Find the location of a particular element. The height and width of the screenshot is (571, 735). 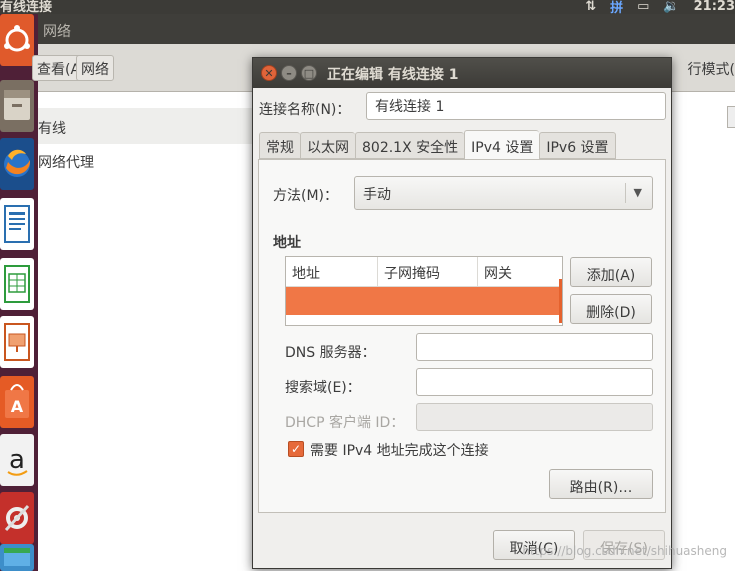

battery-icon: ▭ is located at coordinates (643, 7).